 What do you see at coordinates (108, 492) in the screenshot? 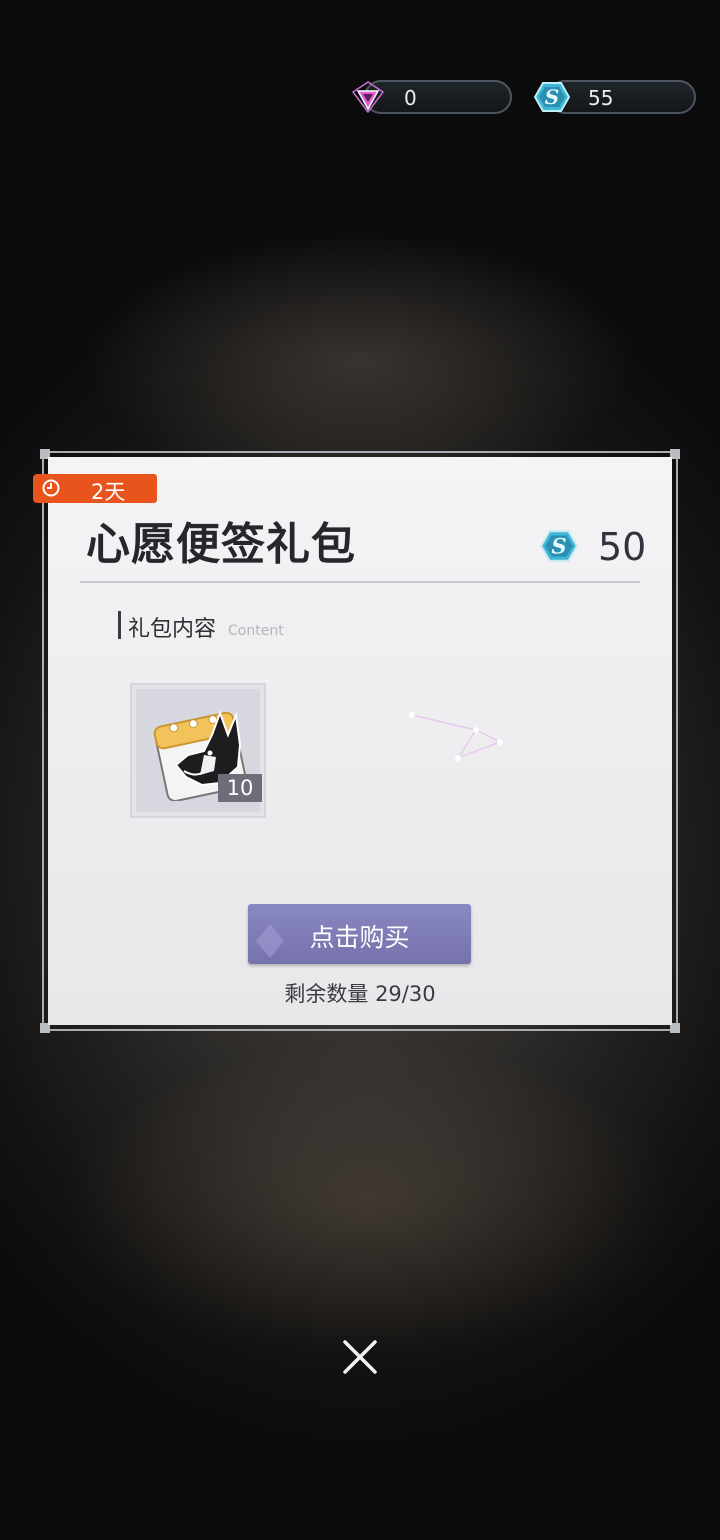
I see `timer-label: 2天` at bounding box center [108, 492].